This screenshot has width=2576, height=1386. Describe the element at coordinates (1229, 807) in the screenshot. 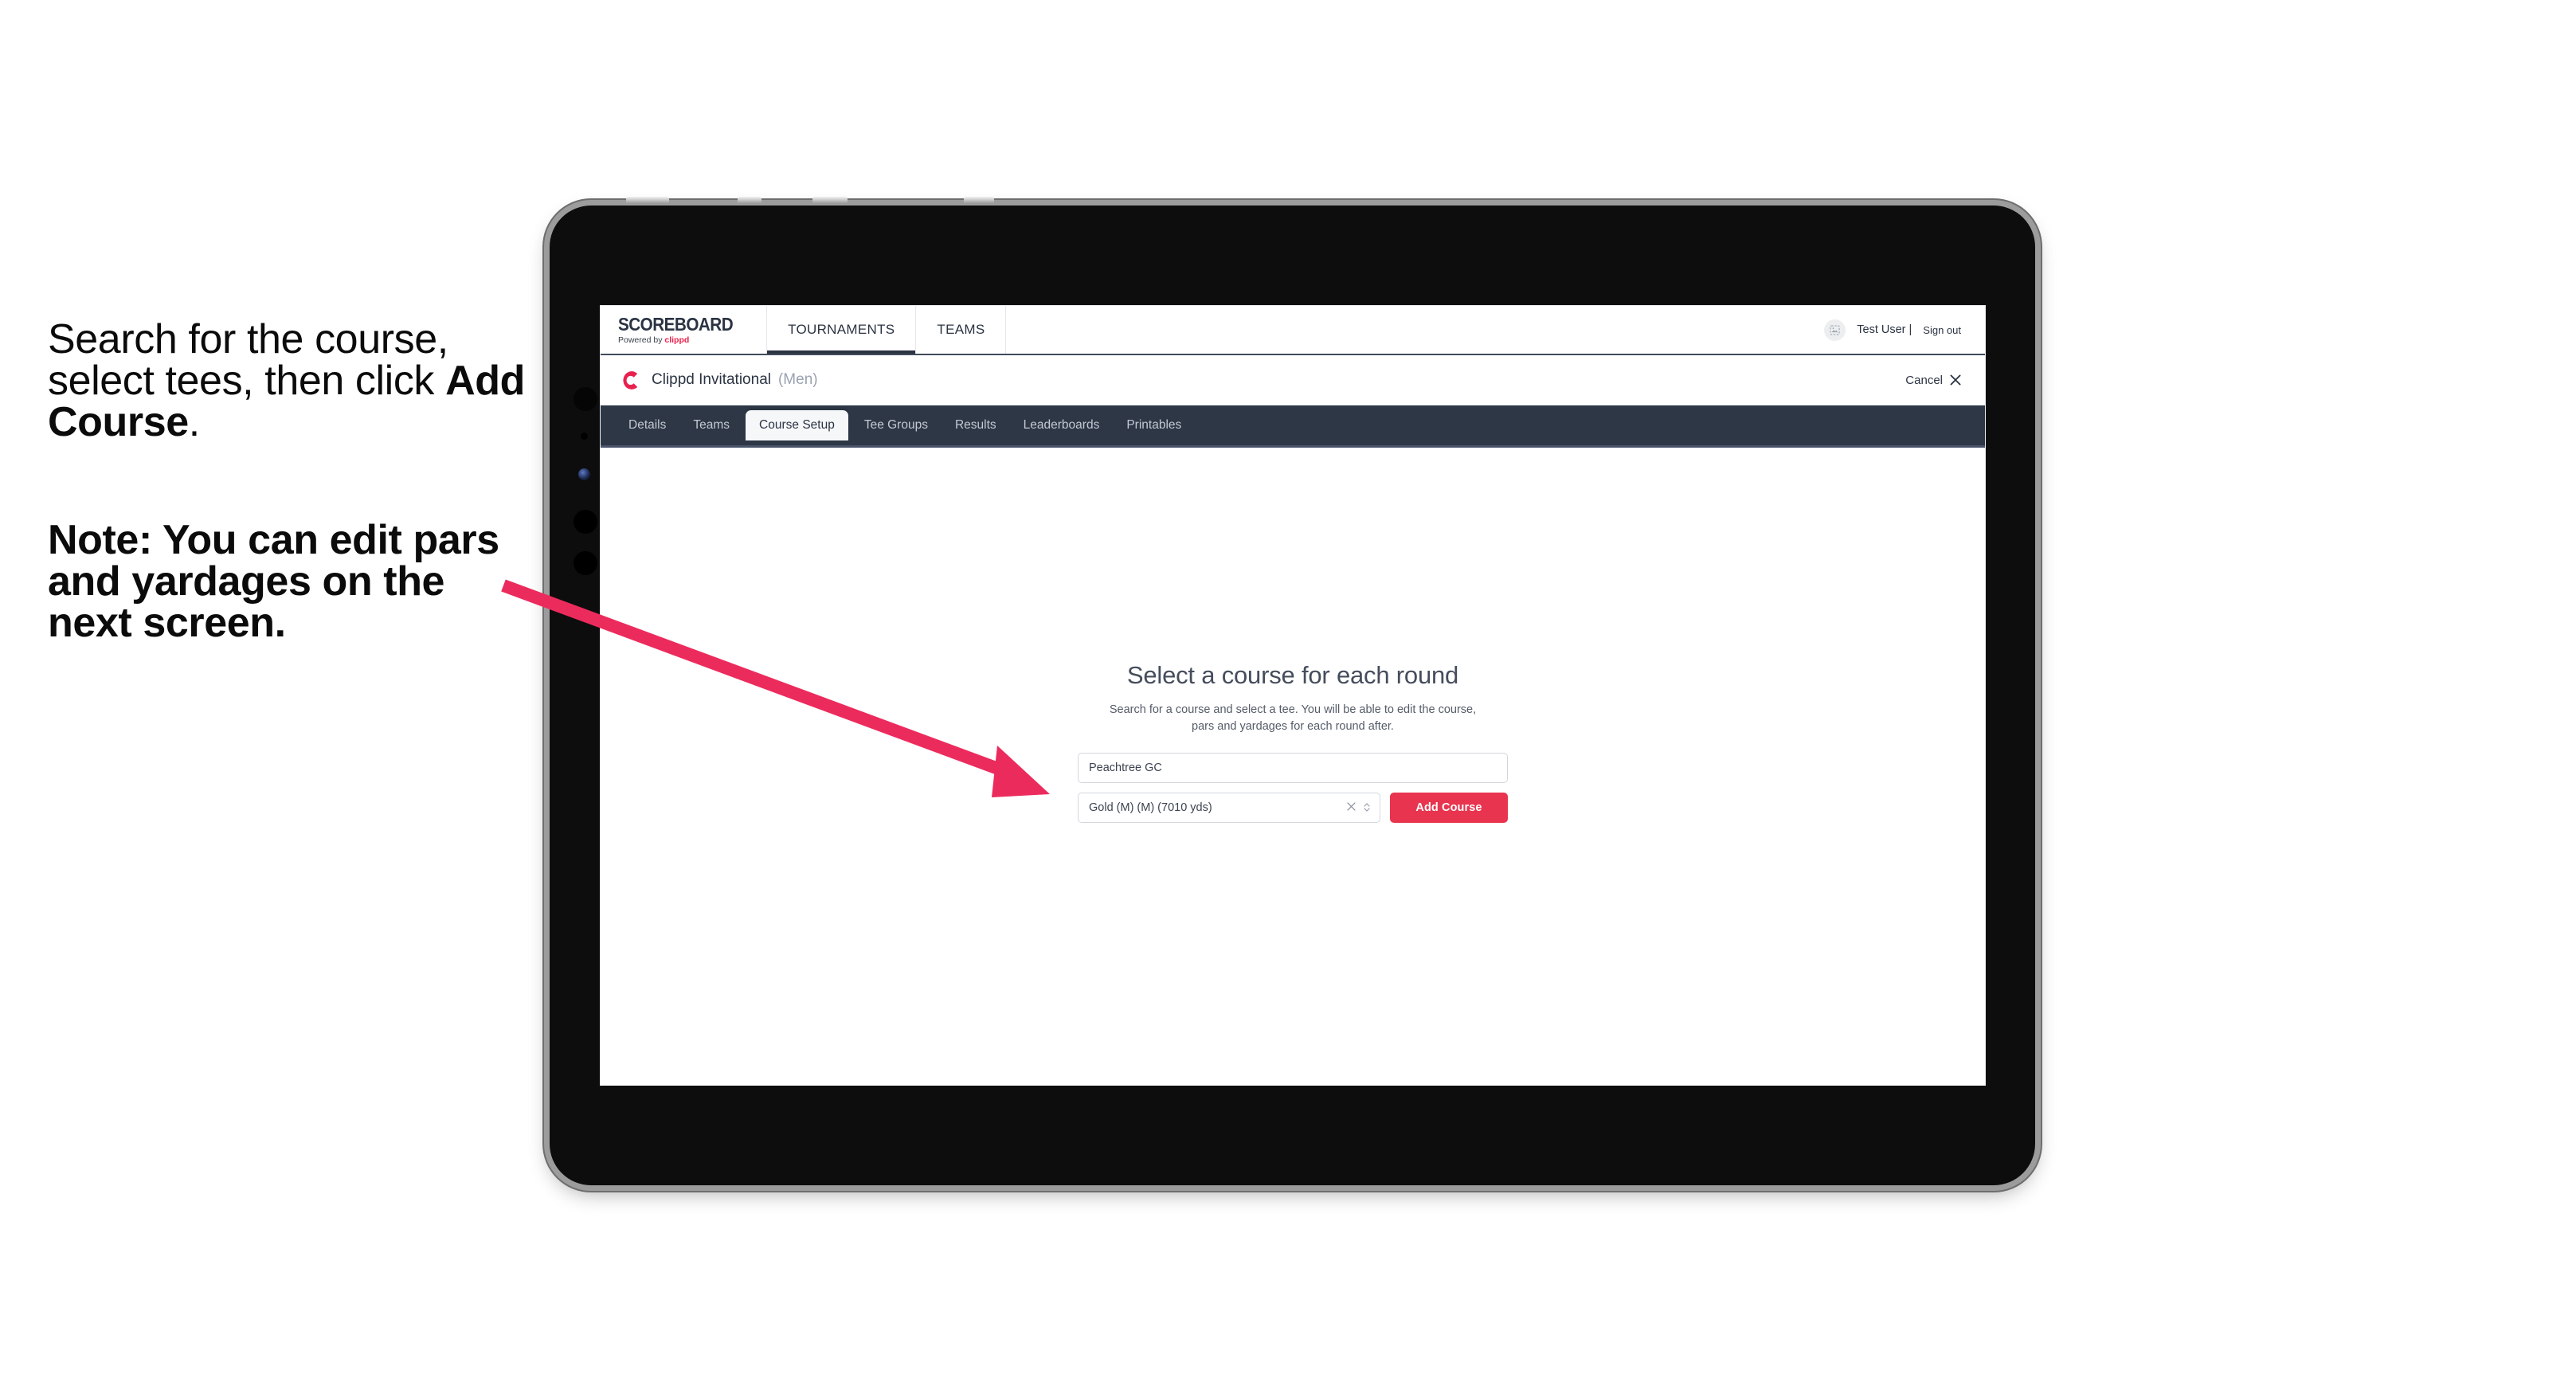

I see `tee-select: Gold (M) (M) (7010 yds)` at that location.